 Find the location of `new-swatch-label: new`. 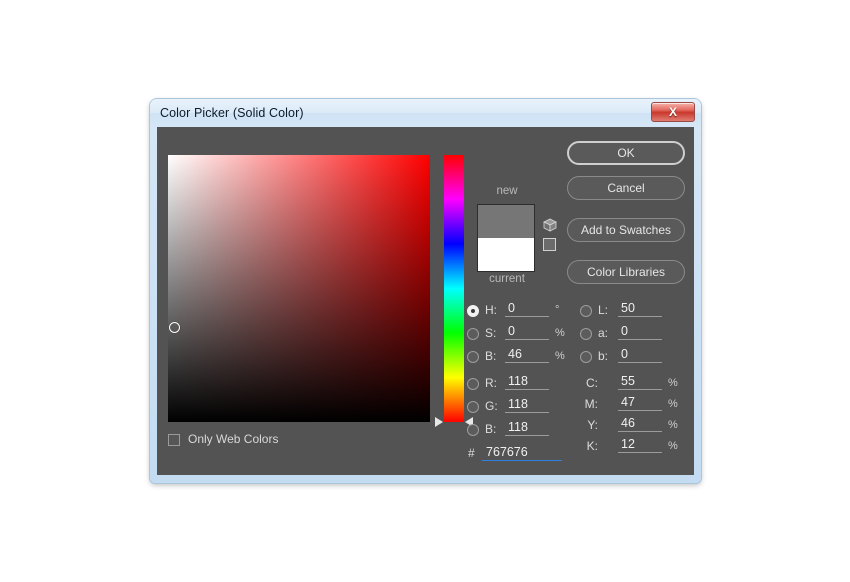

new-swatch-label: new is located at coordinates (507, 191).